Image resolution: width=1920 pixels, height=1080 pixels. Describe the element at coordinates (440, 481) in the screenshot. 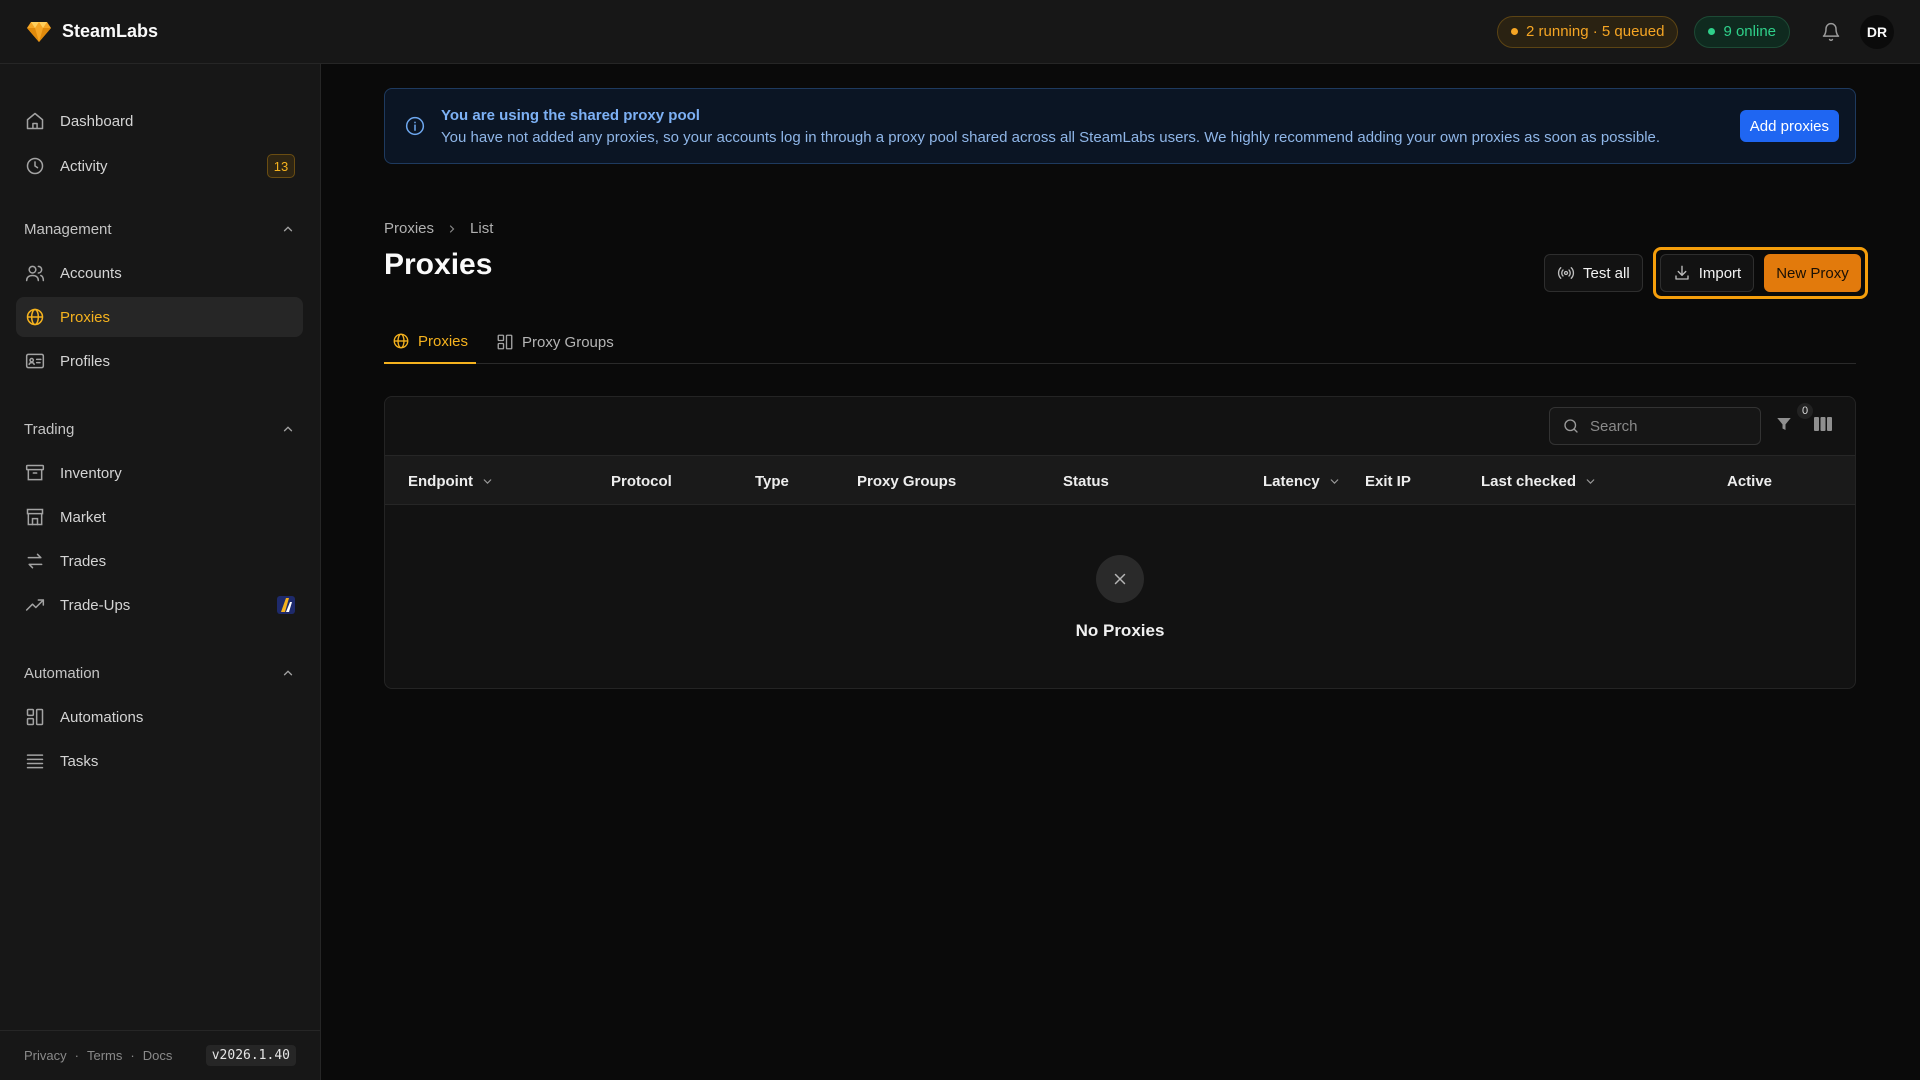

I see `column-label: Endpoint` at that location.